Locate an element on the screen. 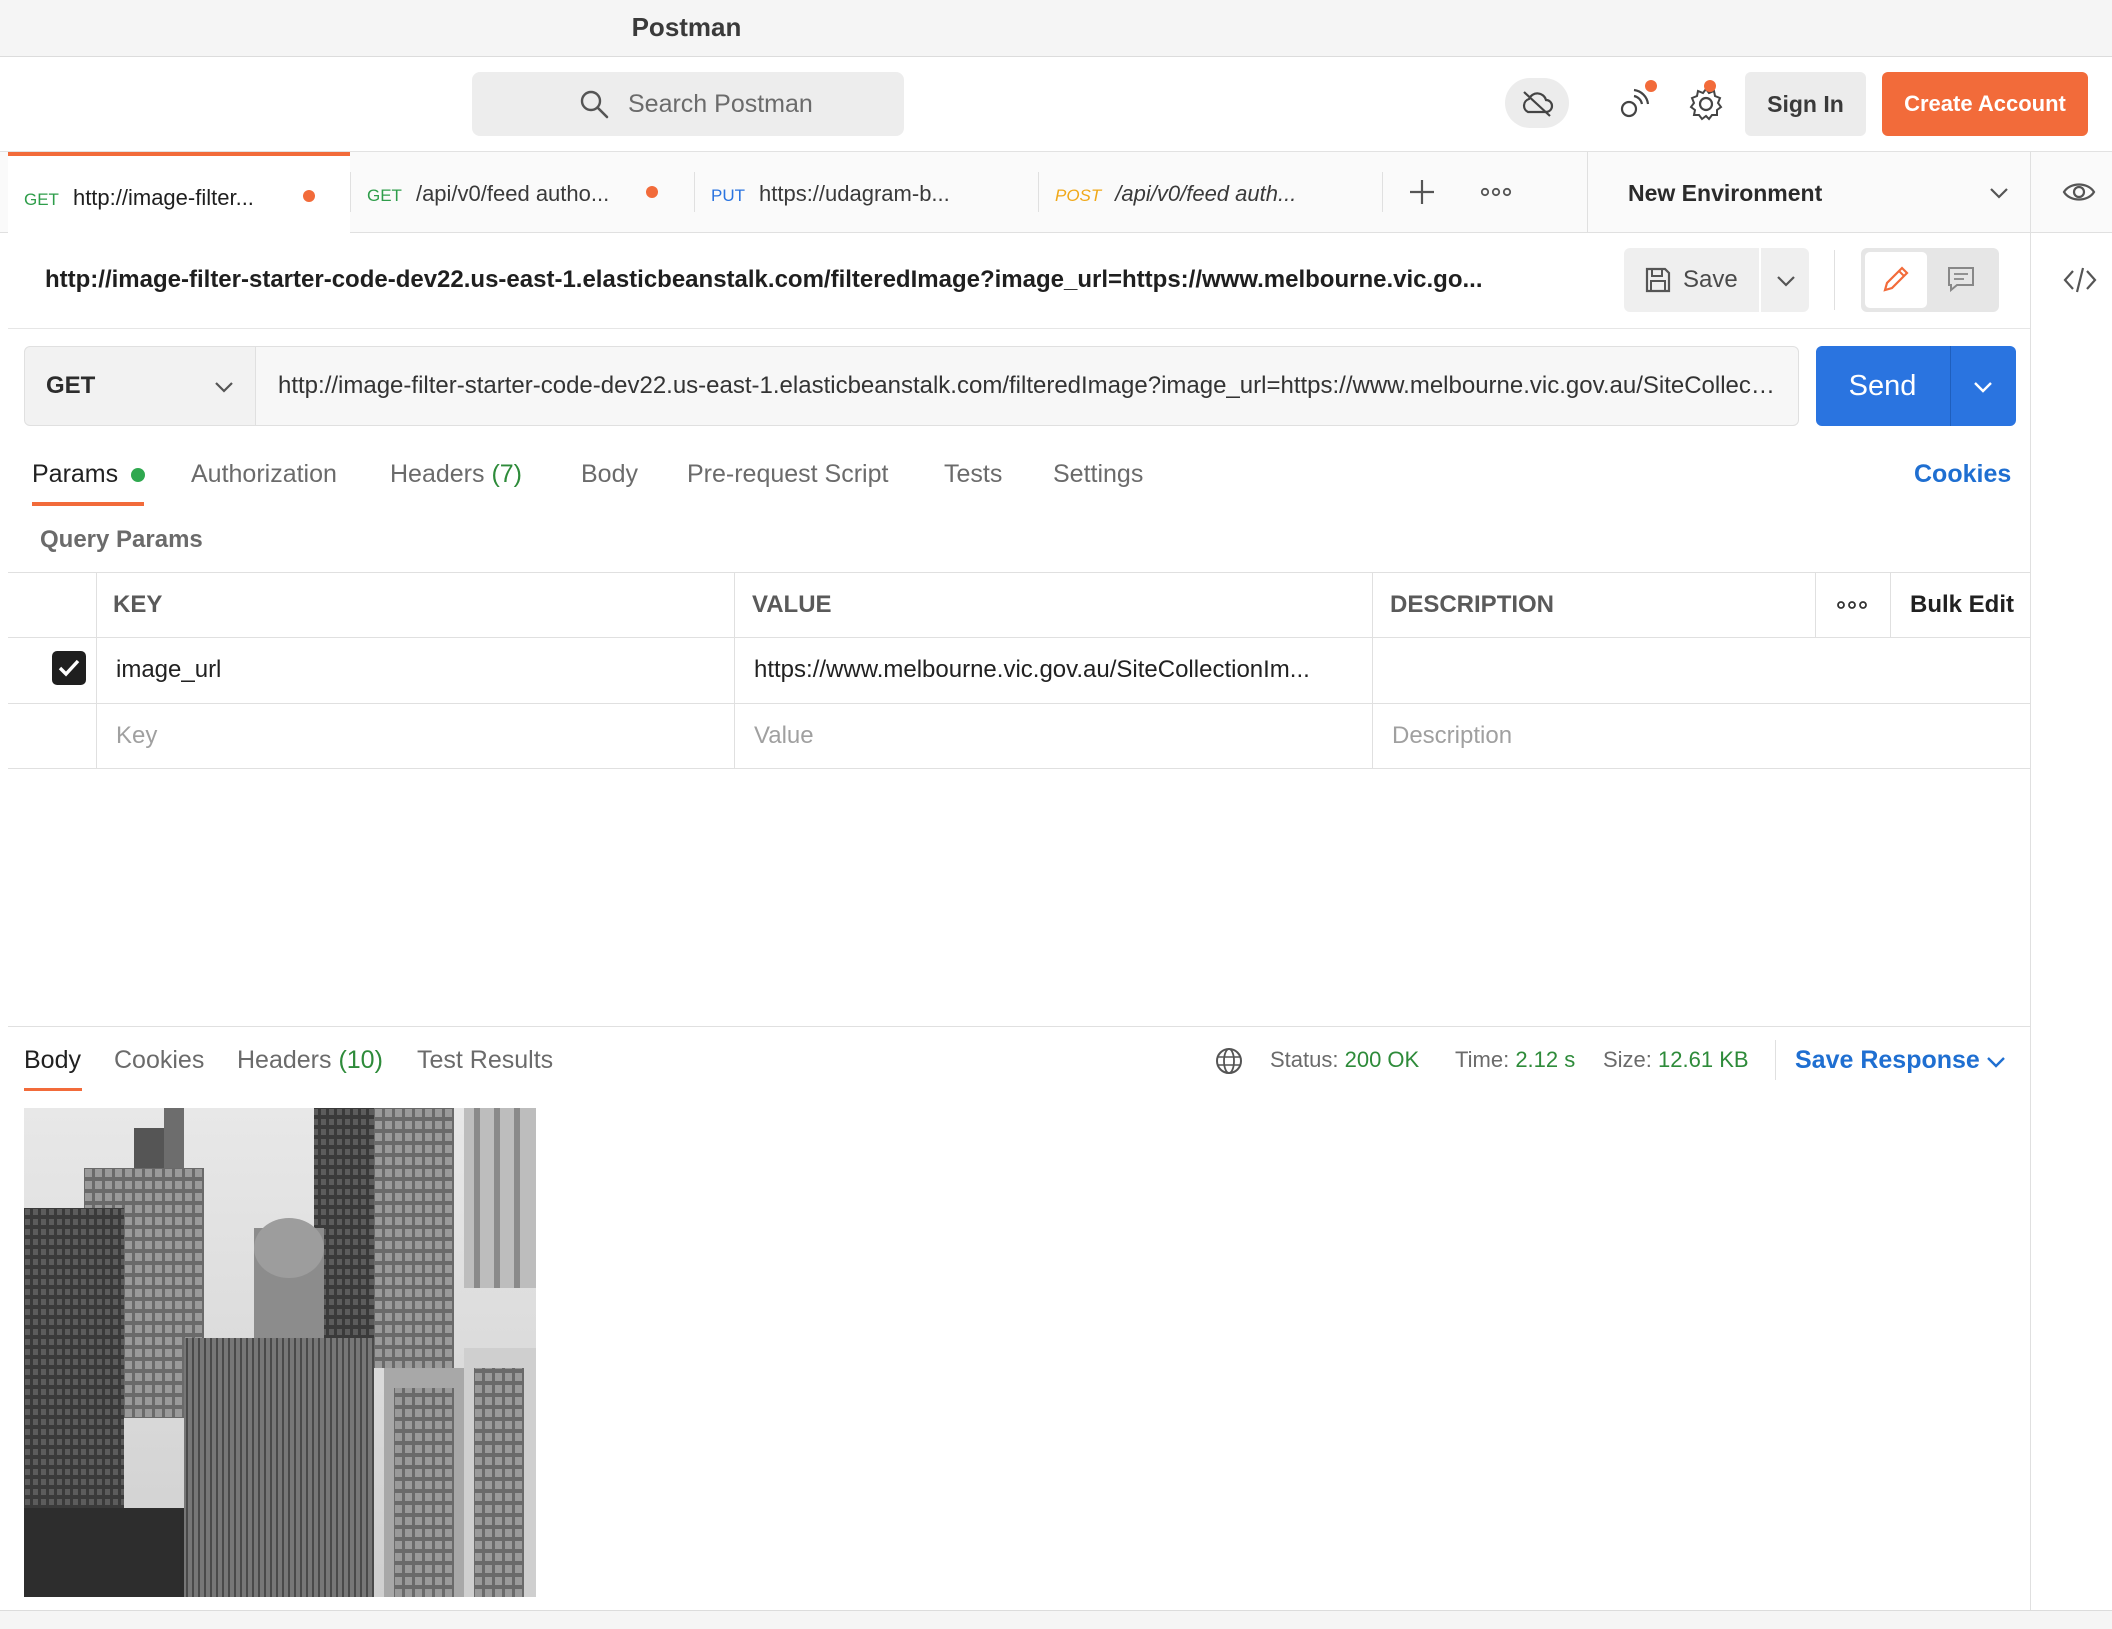  tab-method: POST is located at coordinates (1078, 195).